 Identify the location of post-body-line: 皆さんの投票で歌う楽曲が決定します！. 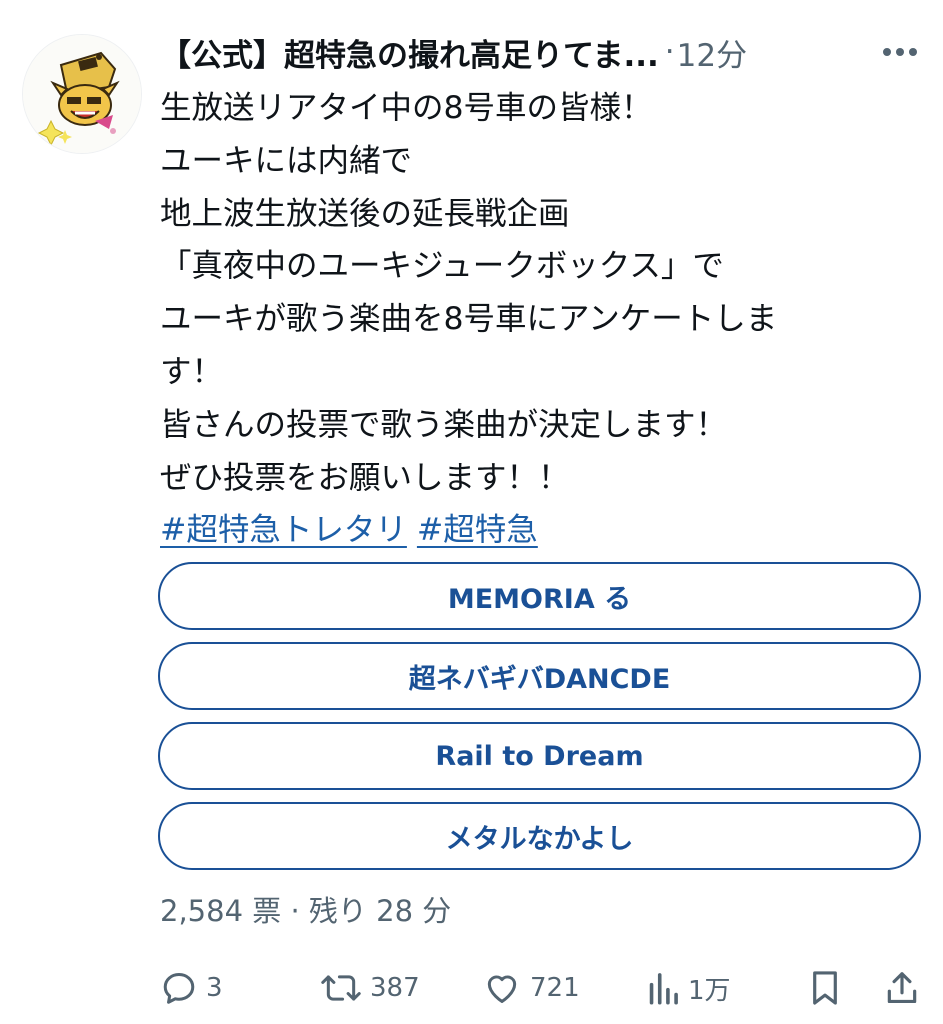
(444, 424).